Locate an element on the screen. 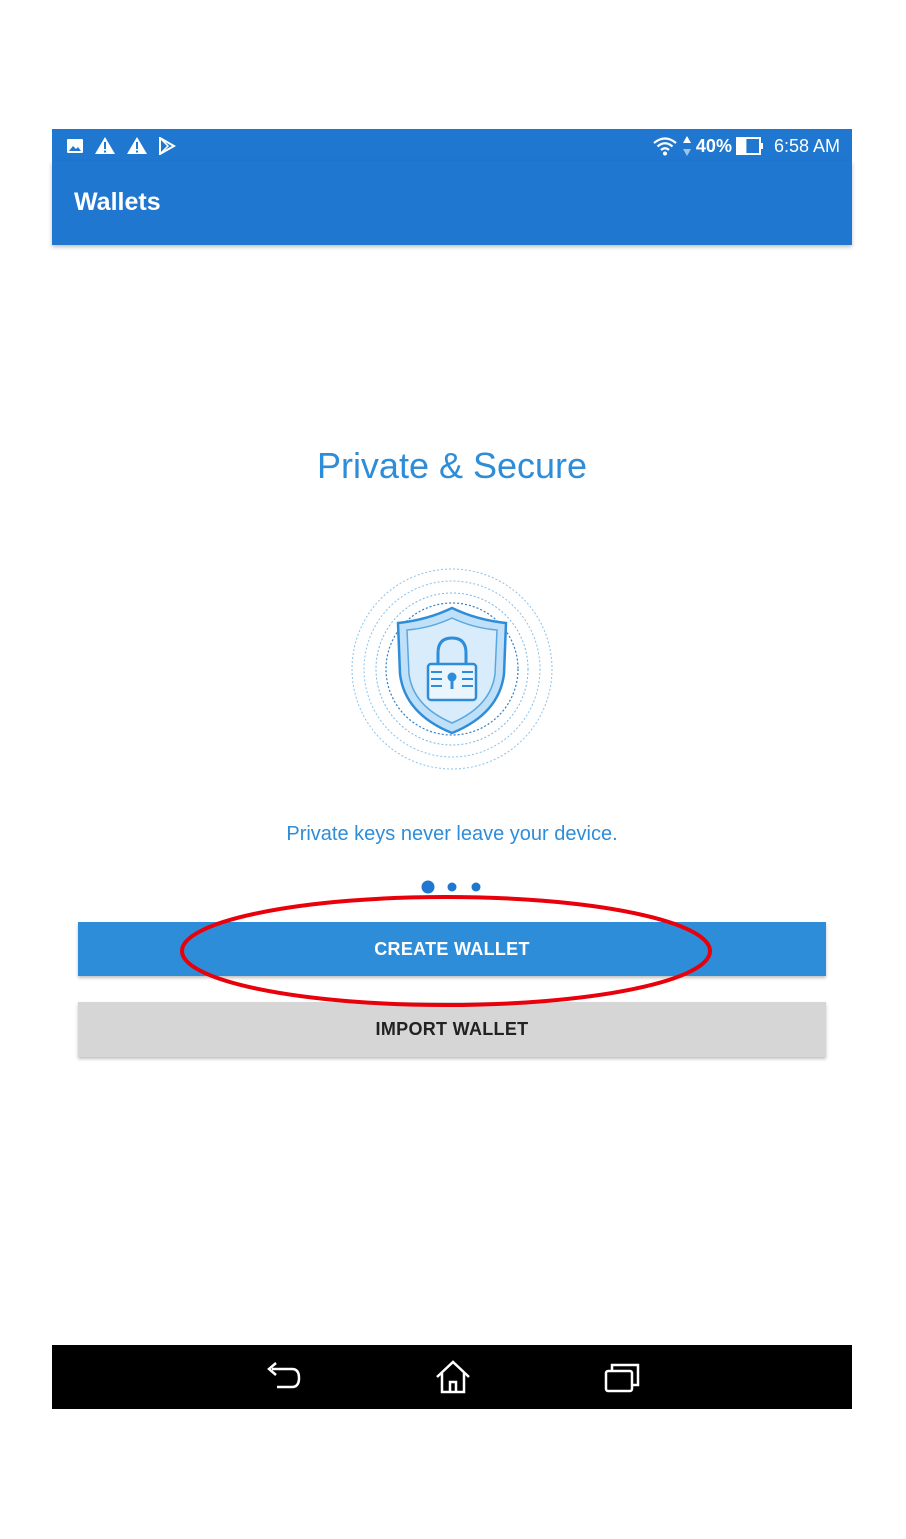  status-time: 6:58 AM is located at coordinates (806, 145).